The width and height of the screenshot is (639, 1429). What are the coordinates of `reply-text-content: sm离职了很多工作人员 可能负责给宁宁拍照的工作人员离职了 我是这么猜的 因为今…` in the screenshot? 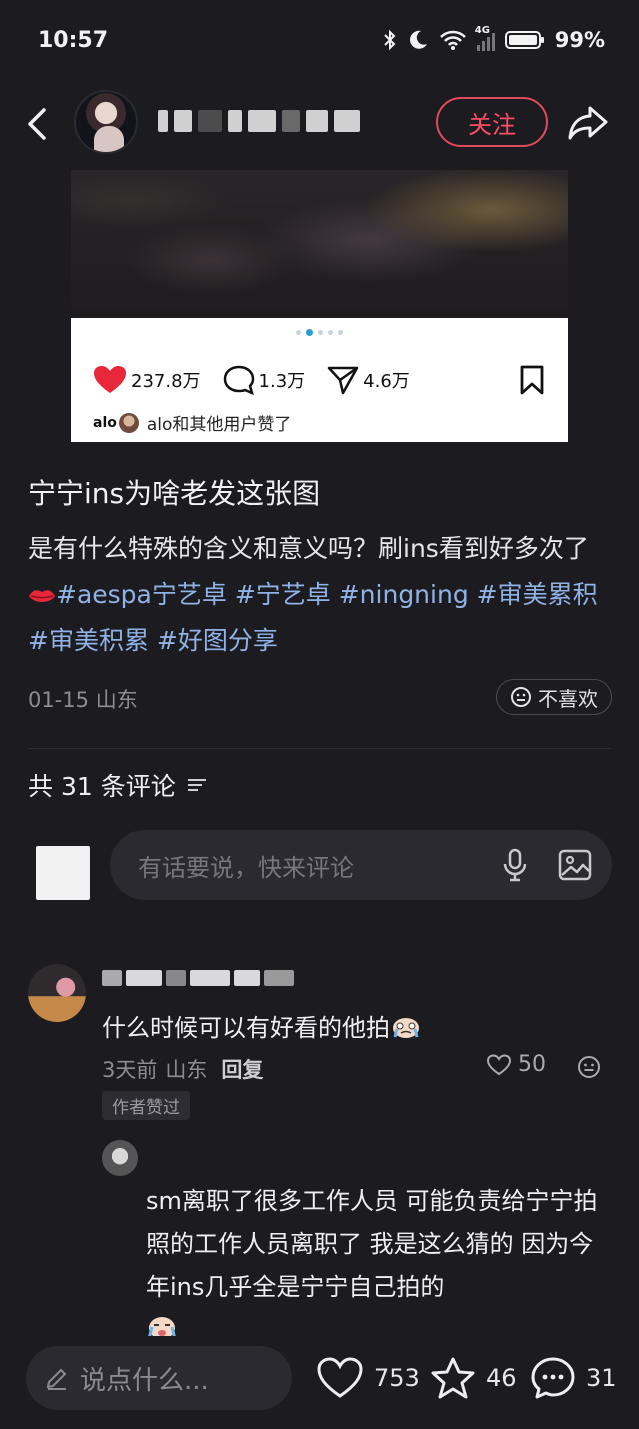 It's located at (372, 1244).